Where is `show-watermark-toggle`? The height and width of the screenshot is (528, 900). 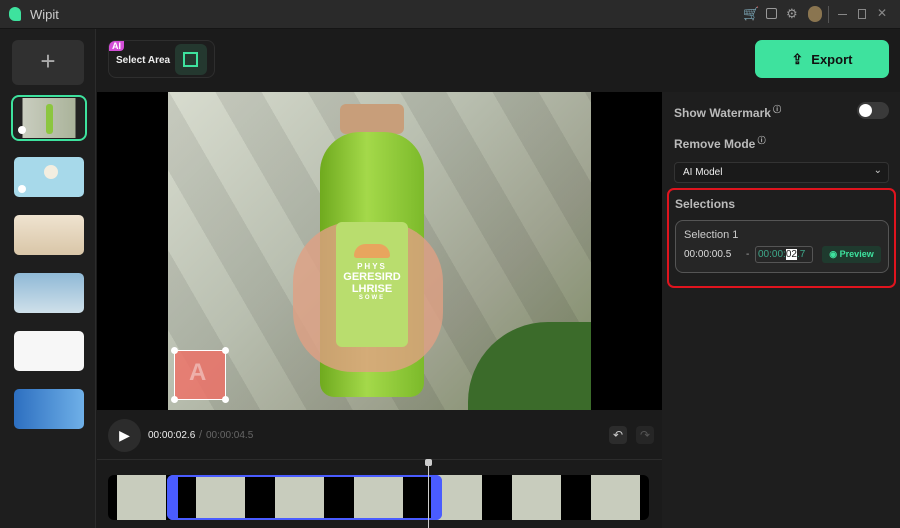
show-watermark-toggle is located at coordinates (873, 110).